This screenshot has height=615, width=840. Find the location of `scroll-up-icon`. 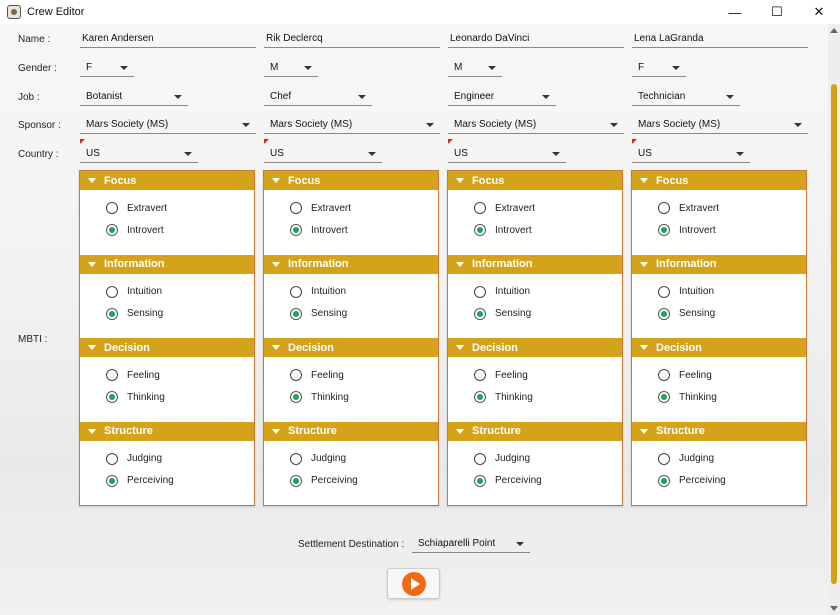

scroll-up-icon is located at coordinates (834, 30).